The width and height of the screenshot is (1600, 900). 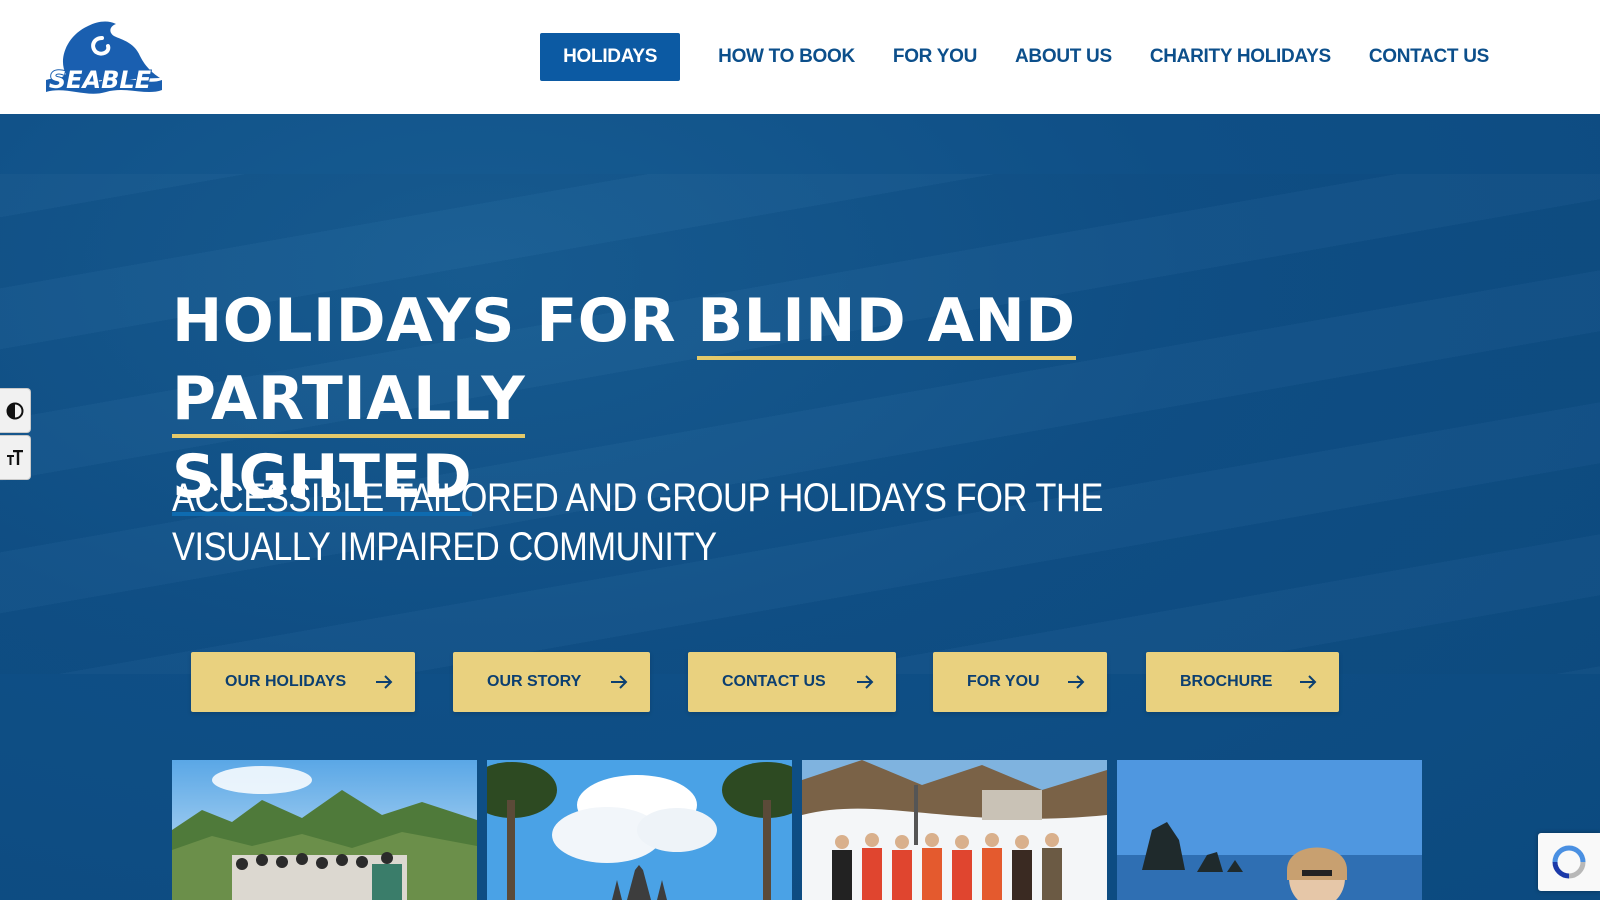 I want to click on nav-for-you: FOR YOU, so click(x=935, y=57).